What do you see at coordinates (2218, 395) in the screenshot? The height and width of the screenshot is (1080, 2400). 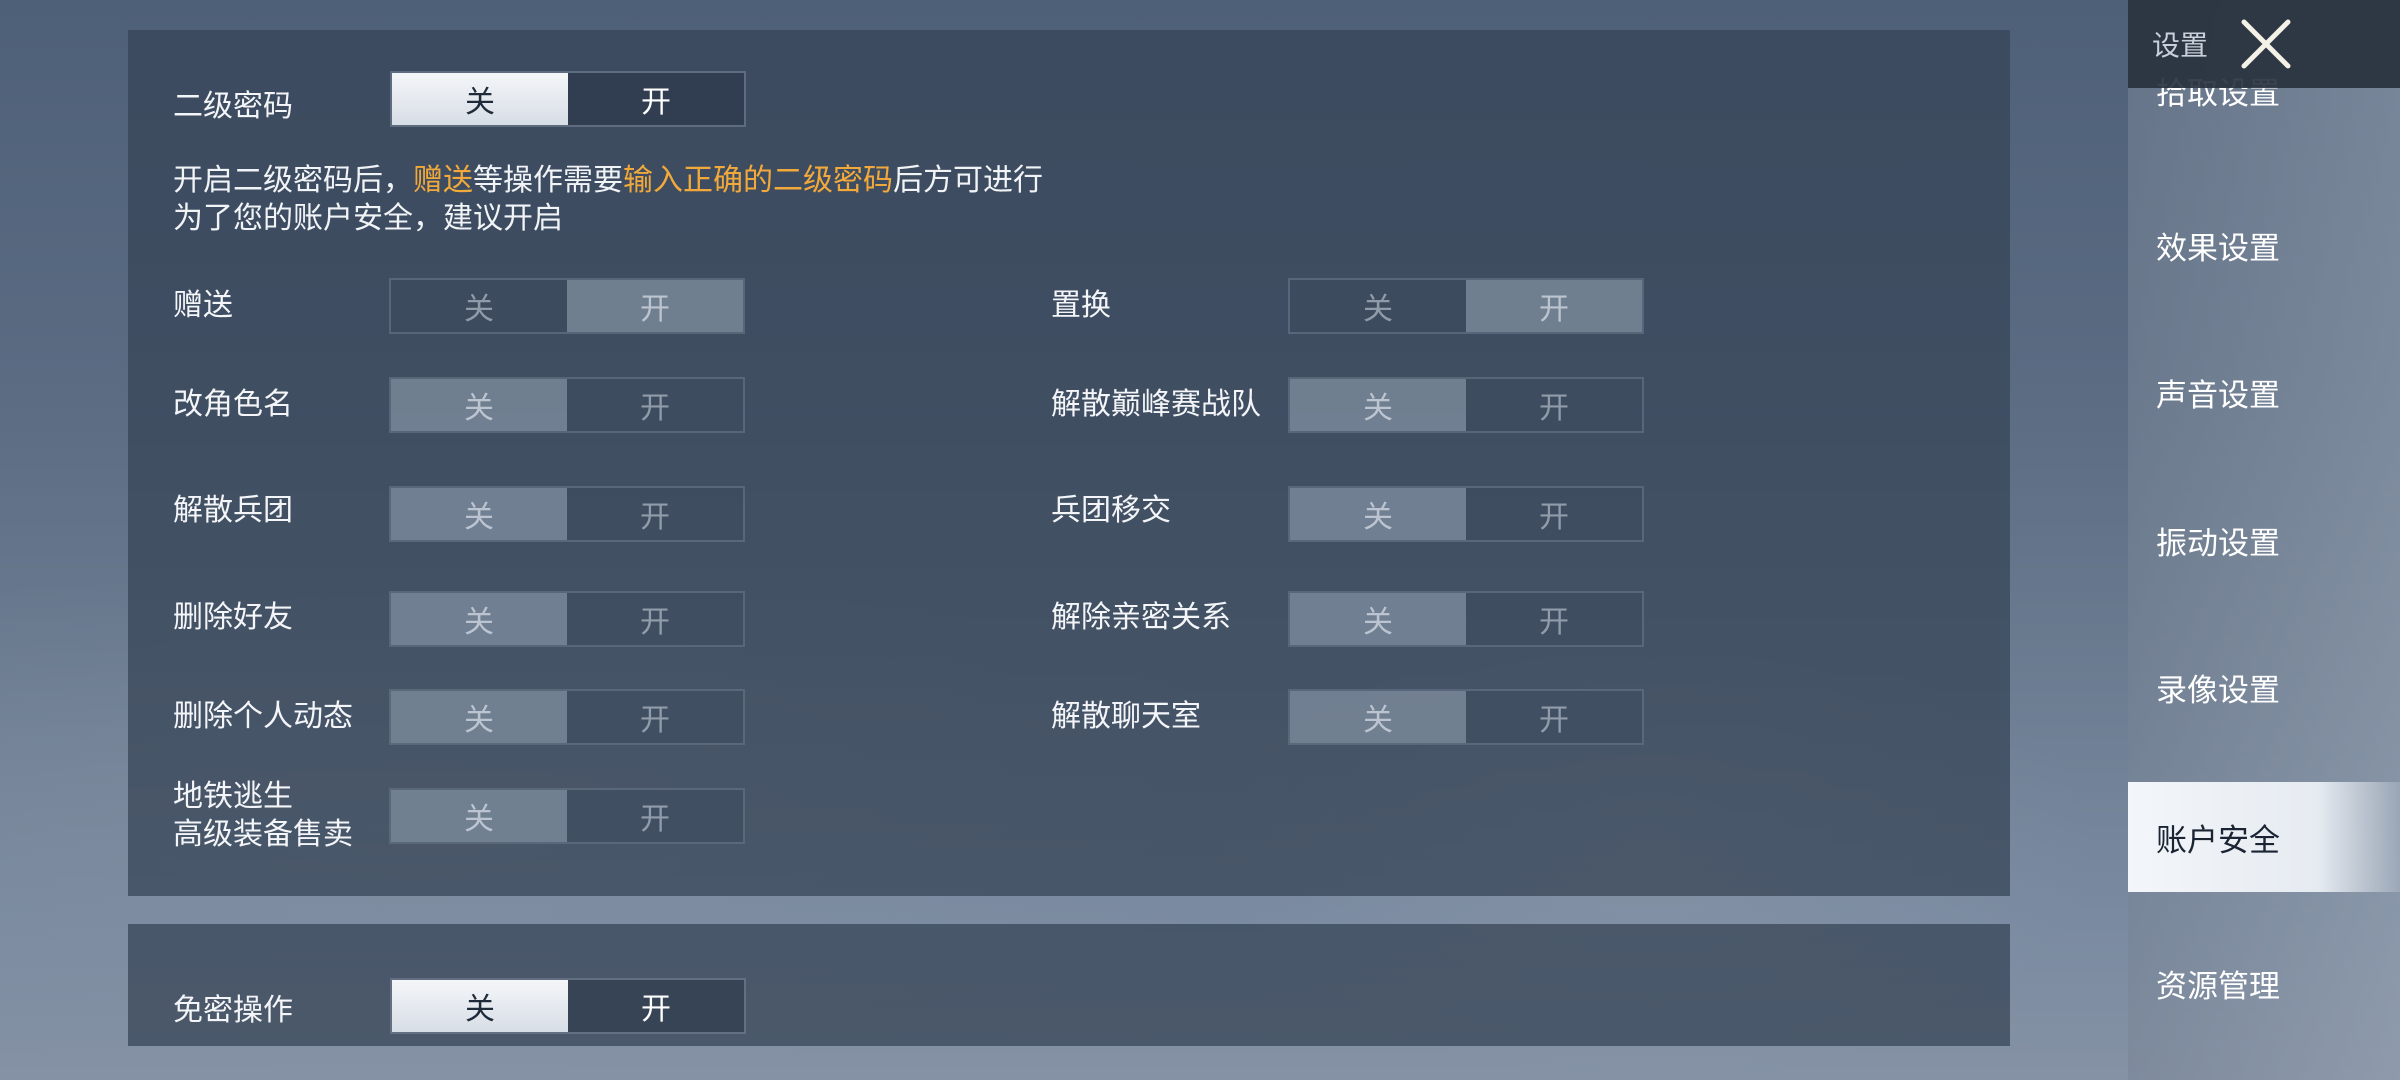 I see `sidebar-item-label: 声音设置` at bounding box center [2218, 395].